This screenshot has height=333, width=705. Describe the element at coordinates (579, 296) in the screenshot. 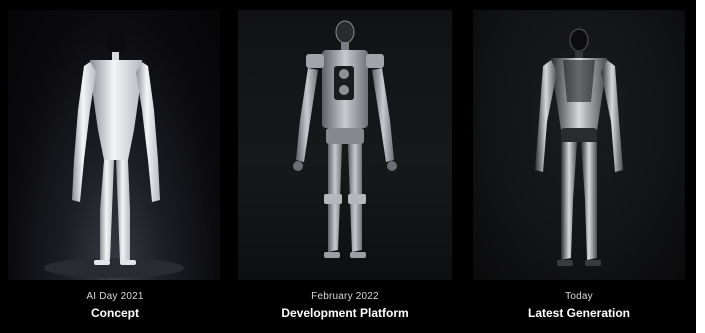

I see `latest-date: Today` at that location.